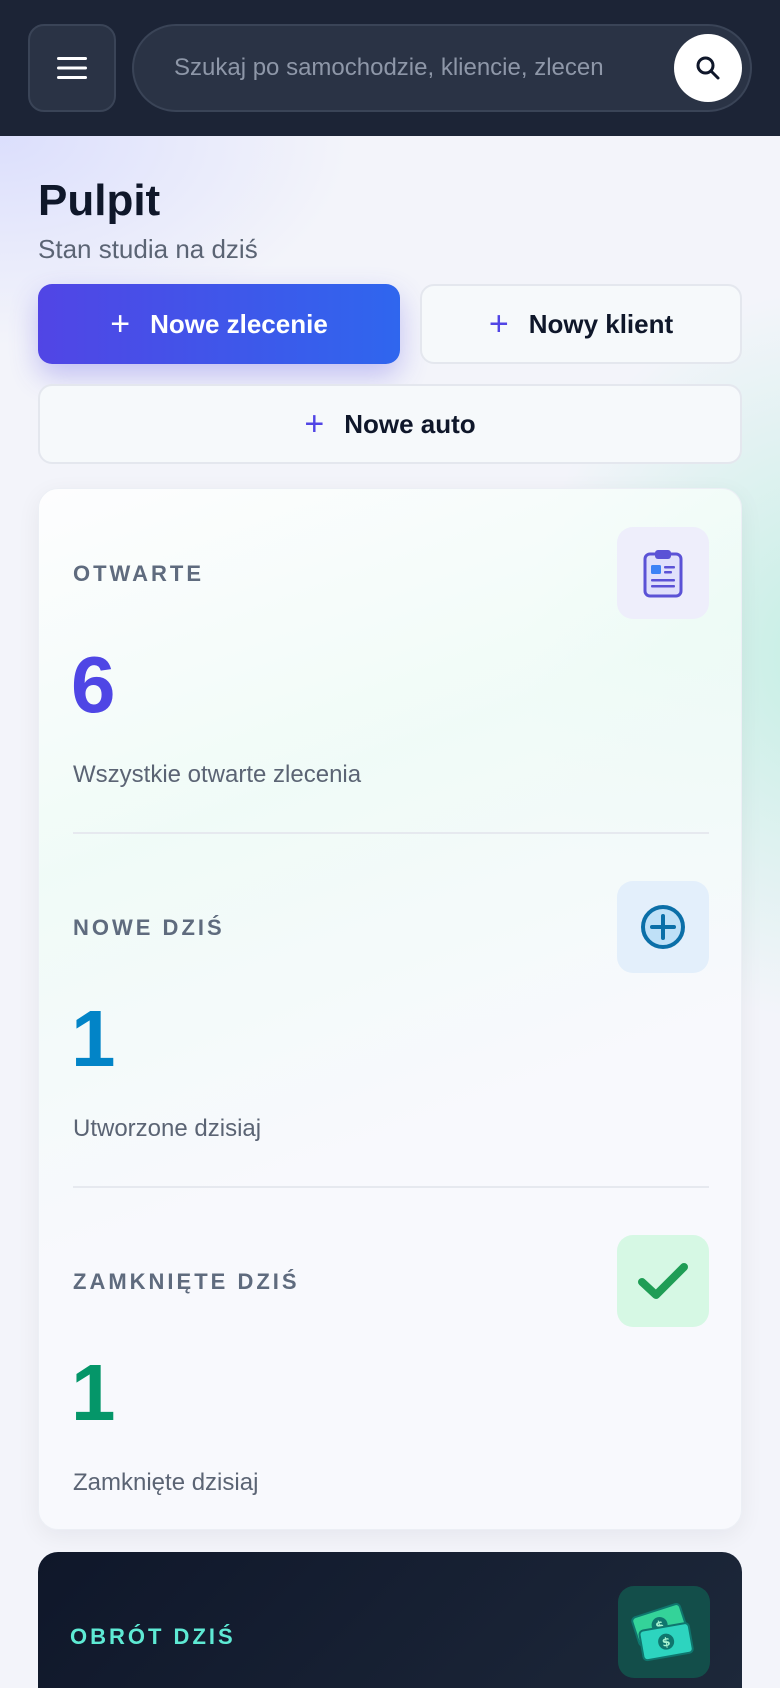 The height and width of the screenshot is (1688, 780). I want to click on new-client-button: + Nowy klient, so click(581, 324).